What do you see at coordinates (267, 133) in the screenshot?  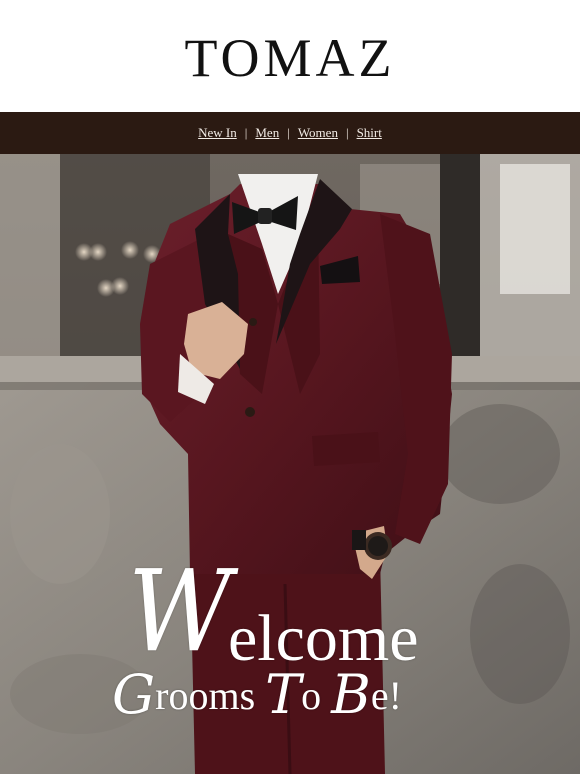 I see `nav-link-men: Men` at bounding box center [267, 133].